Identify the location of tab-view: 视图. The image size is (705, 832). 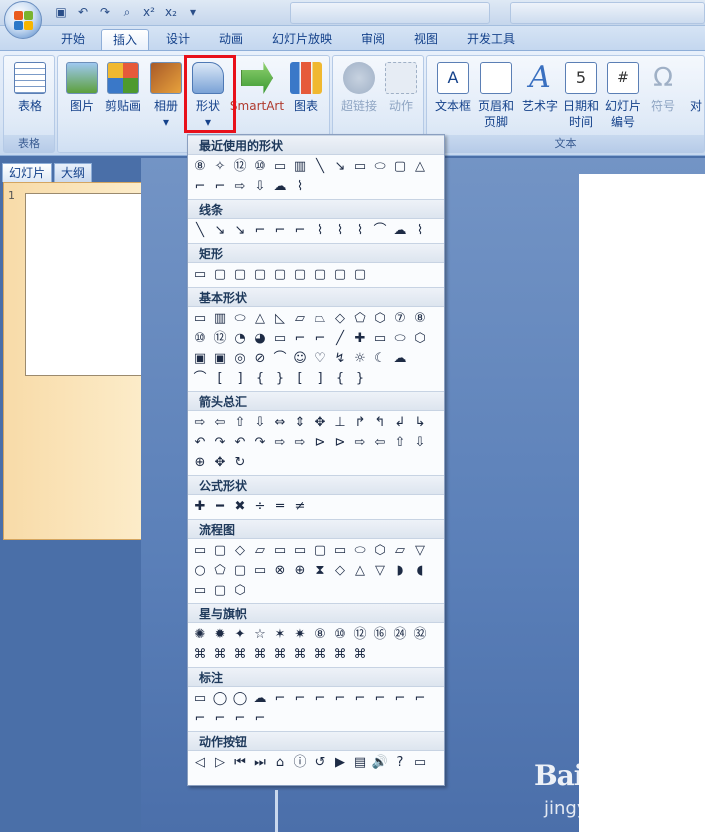
(426, 39).